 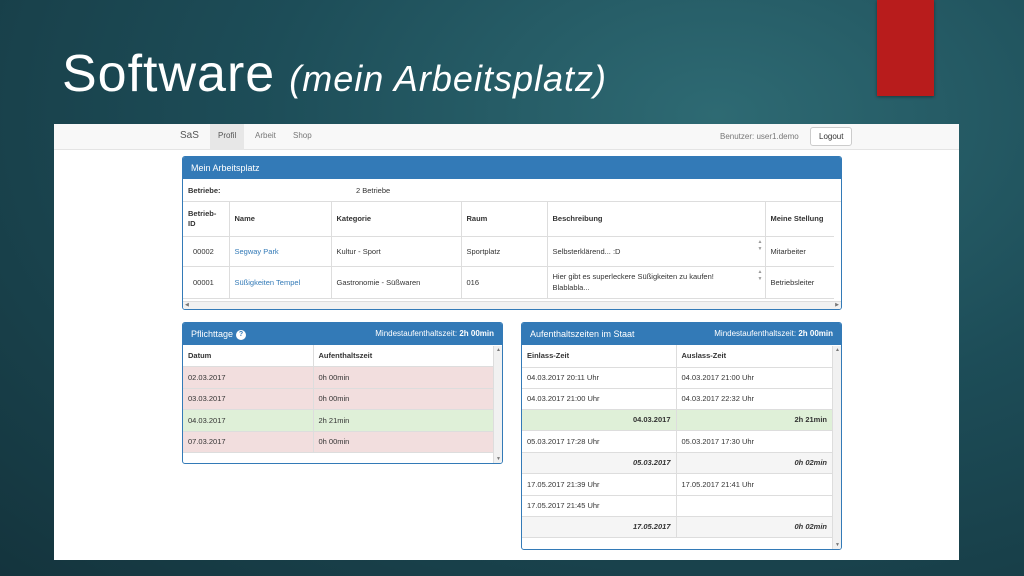 I want to click on table-row: 02.03.2017 0h 00min, so click(x=338, y=377).